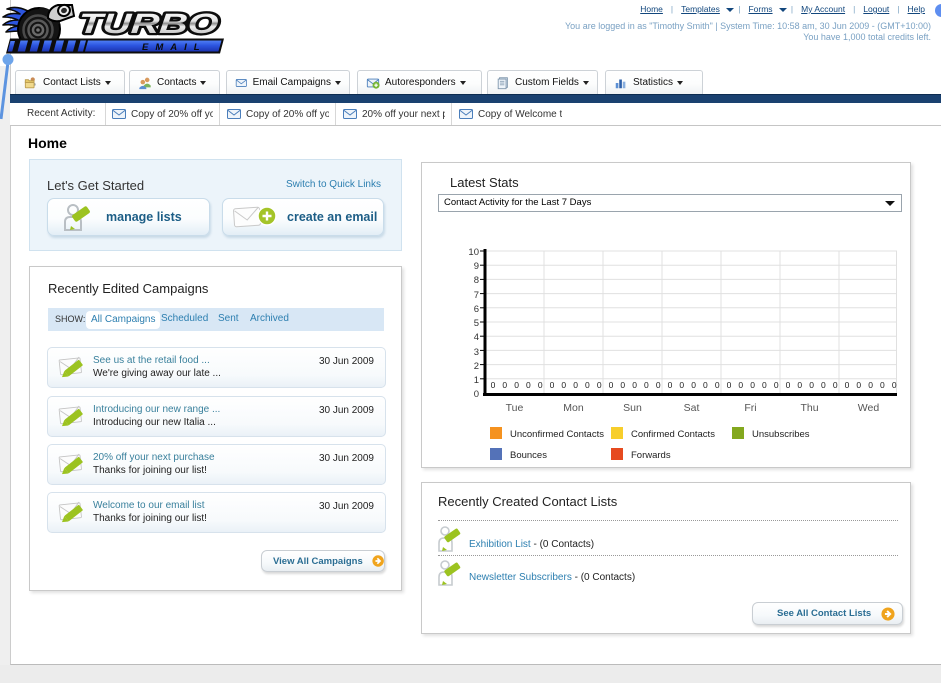 This screenshot has width=941, height=683. What do you see at coordinates (476, 266) in the screenshot?
I see `svg-text: 9` at bounding box center [476, 266].